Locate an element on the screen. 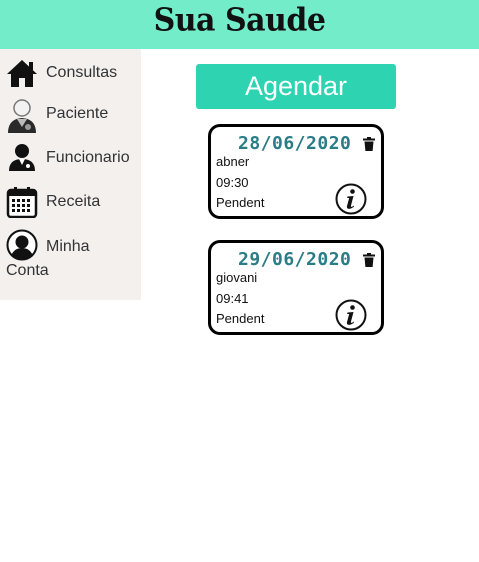 This screenshot has width=479, height=562. appointment-date: 28/06/2020 is located at coordinates (295, 143).